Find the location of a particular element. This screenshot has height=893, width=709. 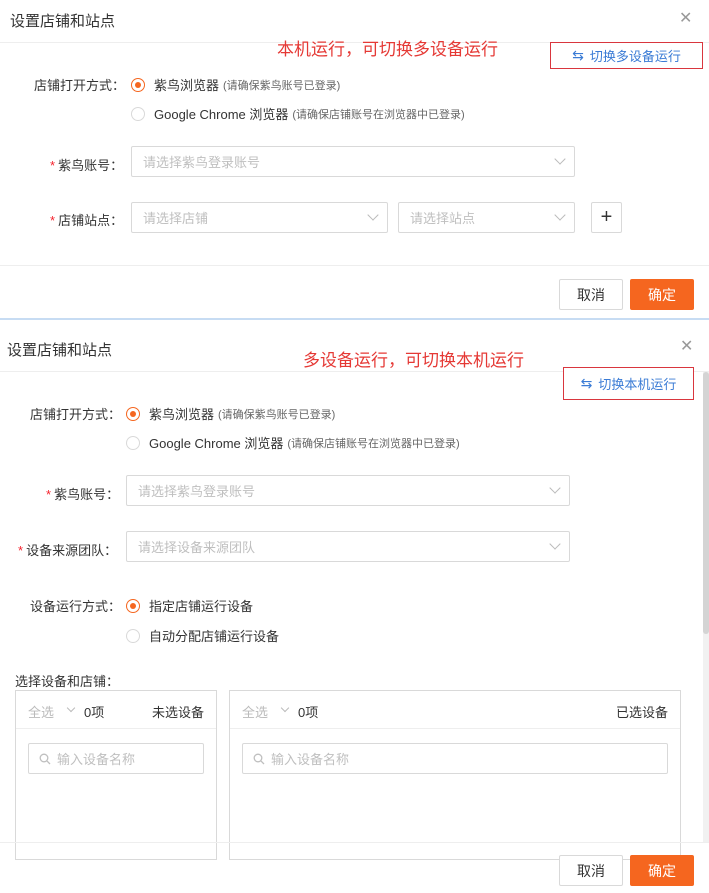

scrollbar is located at coordinates (706, 607).